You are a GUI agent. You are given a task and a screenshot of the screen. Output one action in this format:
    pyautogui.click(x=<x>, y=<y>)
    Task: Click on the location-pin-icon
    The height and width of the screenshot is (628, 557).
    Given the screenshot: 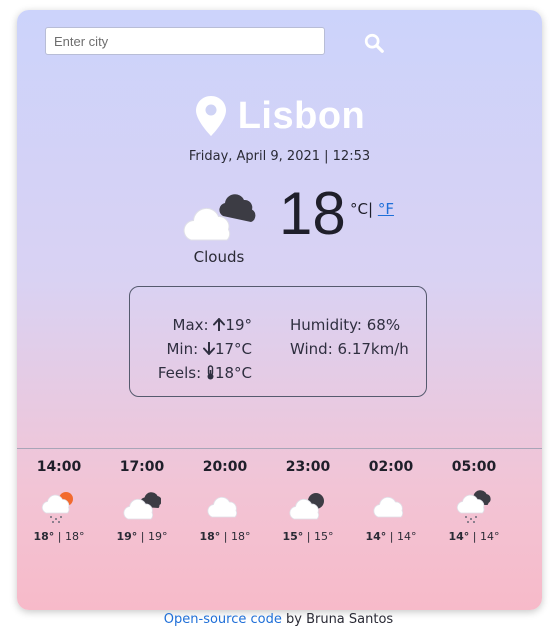 What is the action you would take?
    pyautogui.click(x=210, y=116)
    